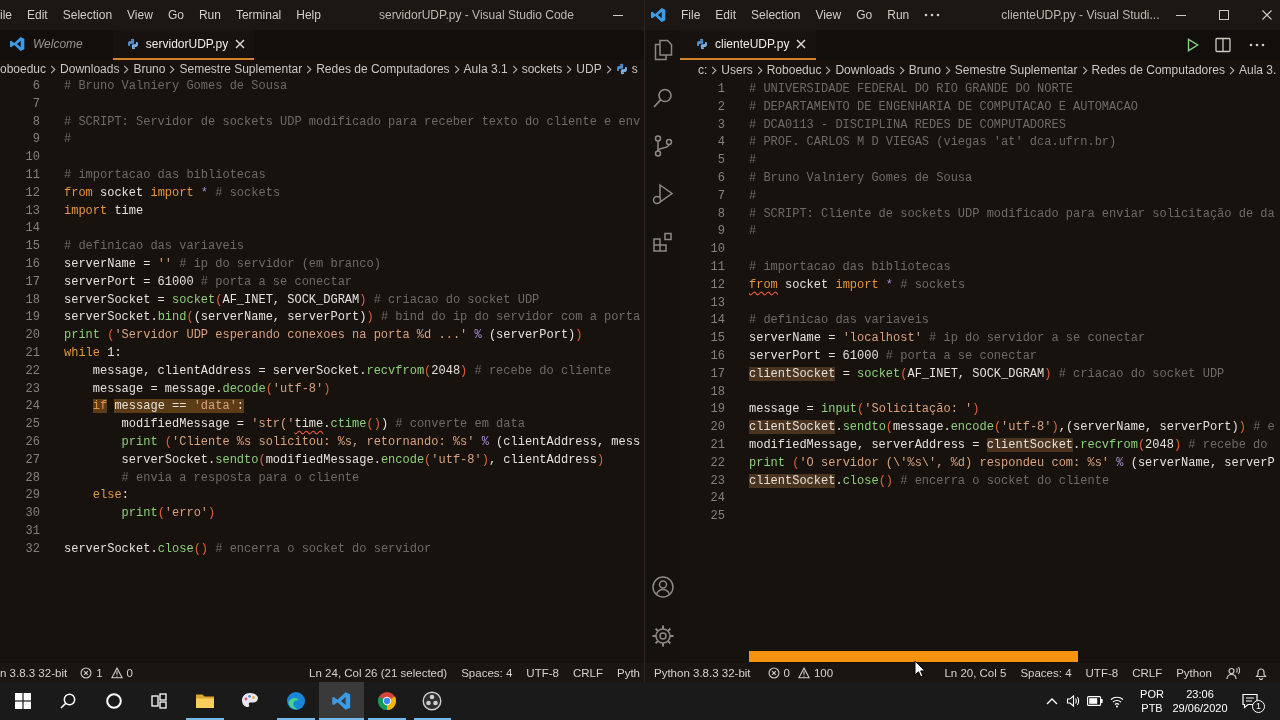 The image size is (1280, 720). I want to click on tab: servidorUDP.py, so click(183, 45).